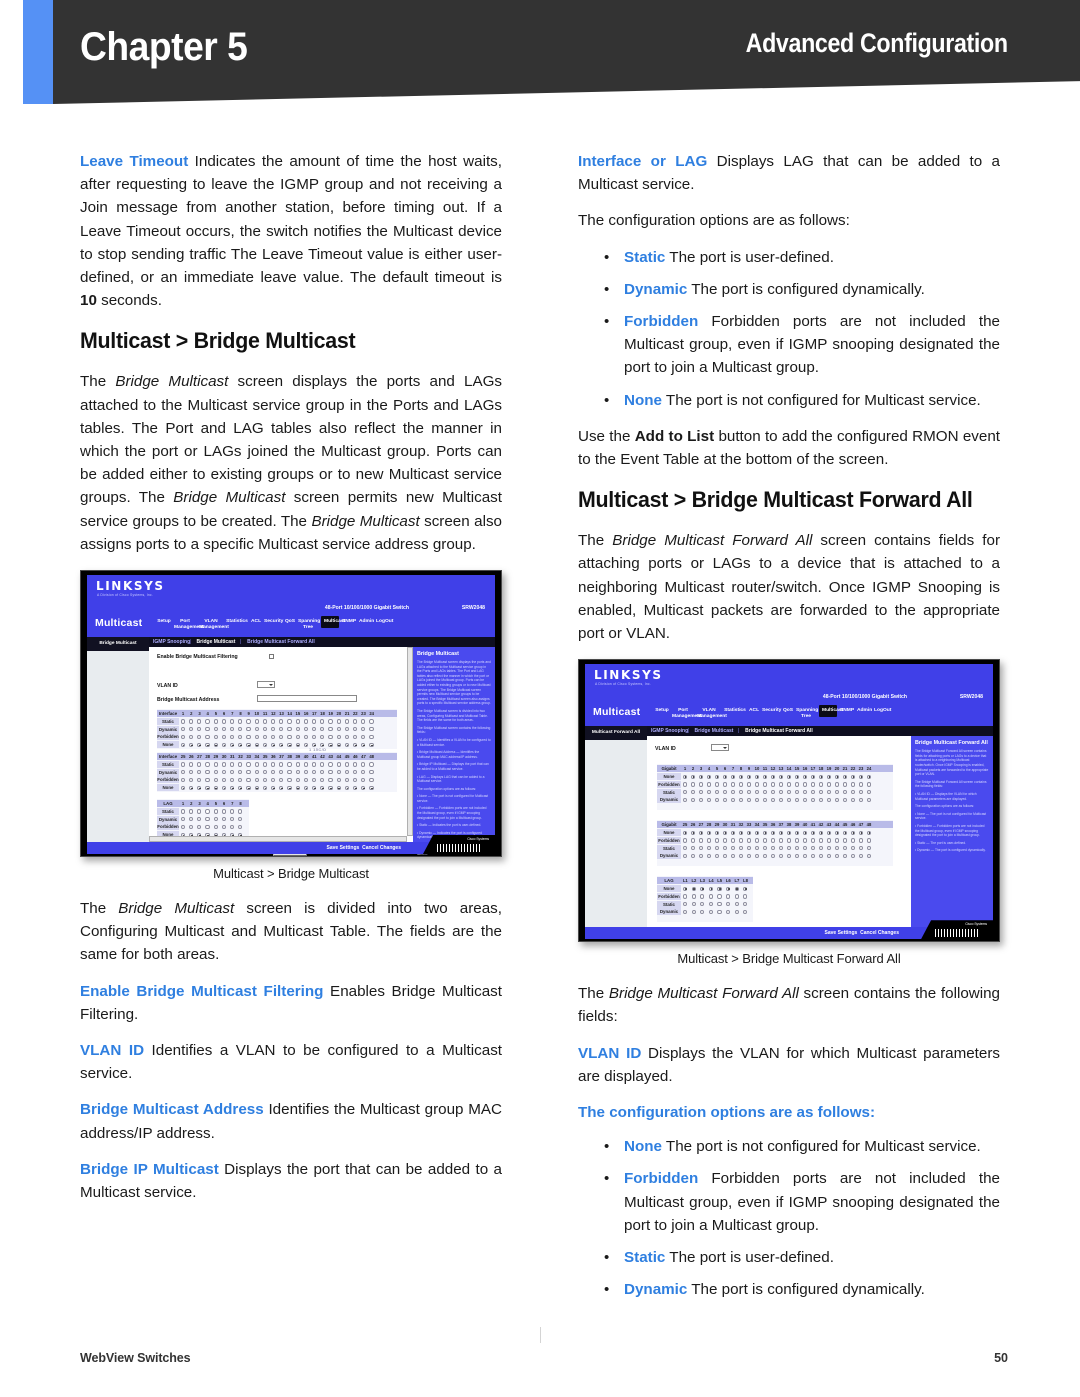  What do you see at coordinates (685, 896) in the screenshot?
I see `port-radio-forbidden-L1` at bounding box center [685, 896].